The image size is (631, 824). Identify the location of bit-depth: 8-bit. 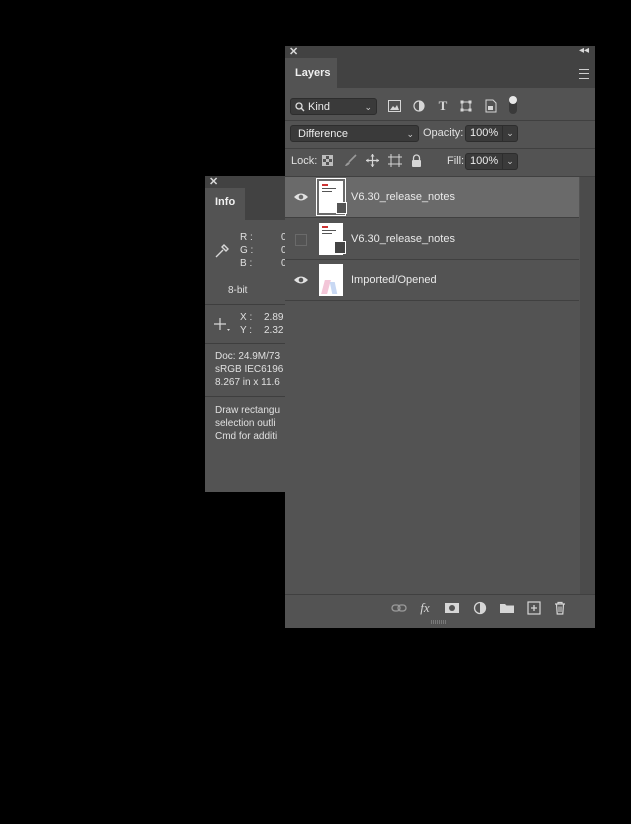
(238, 290).